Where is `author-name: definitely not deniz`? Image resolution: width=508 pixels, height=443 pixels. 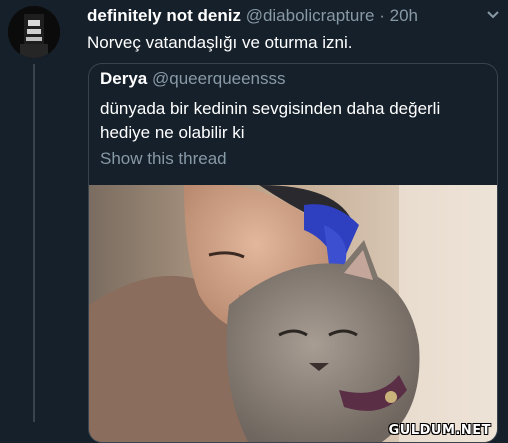 author-name: definitely not deniz is located at coordinates (164, 15).